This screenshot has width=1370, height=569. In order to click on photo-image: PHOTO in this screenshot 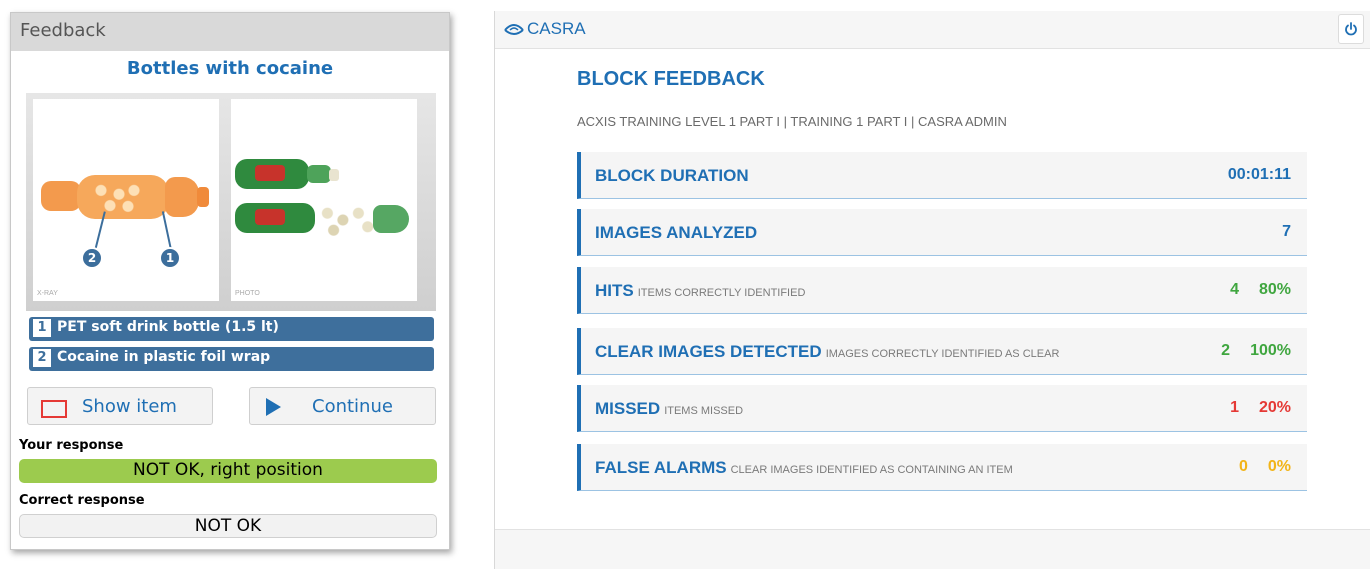, I will do `click(324, 200)`.